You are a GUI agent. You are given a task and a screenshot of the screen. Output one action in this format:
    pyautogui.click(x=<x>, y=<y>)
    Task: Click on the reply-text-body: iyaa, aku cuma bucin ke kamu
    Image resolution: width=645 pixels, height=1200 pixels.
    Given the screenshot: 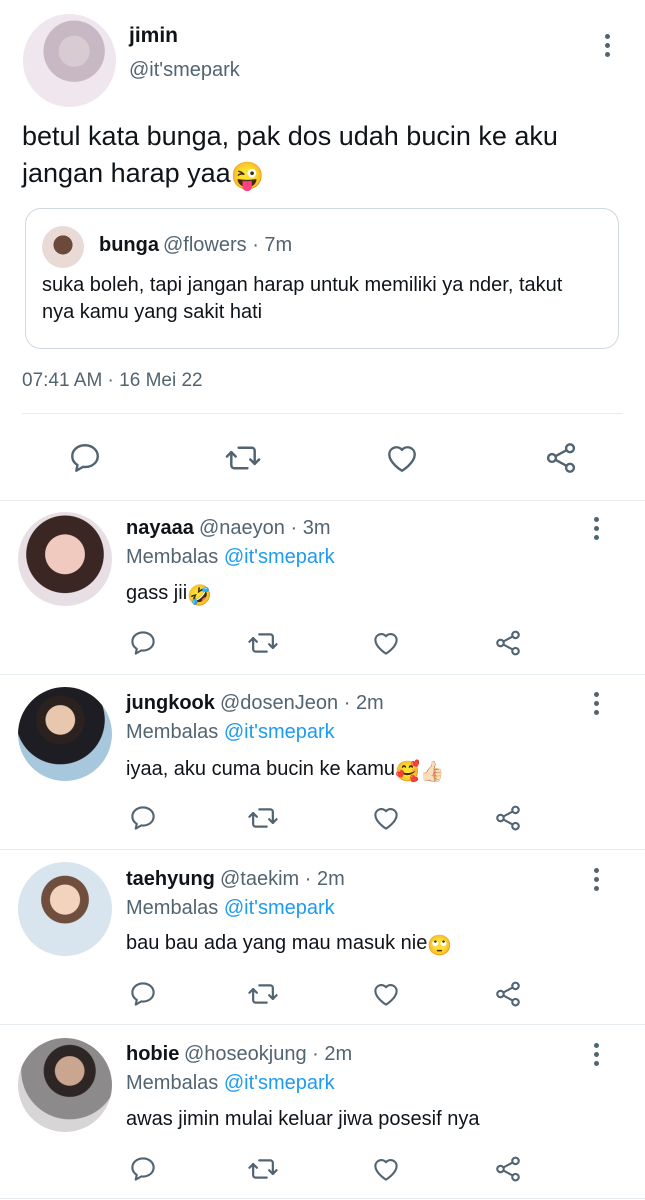 What is the action you would take?
    pyautogui.click(x=261, y=769)
    